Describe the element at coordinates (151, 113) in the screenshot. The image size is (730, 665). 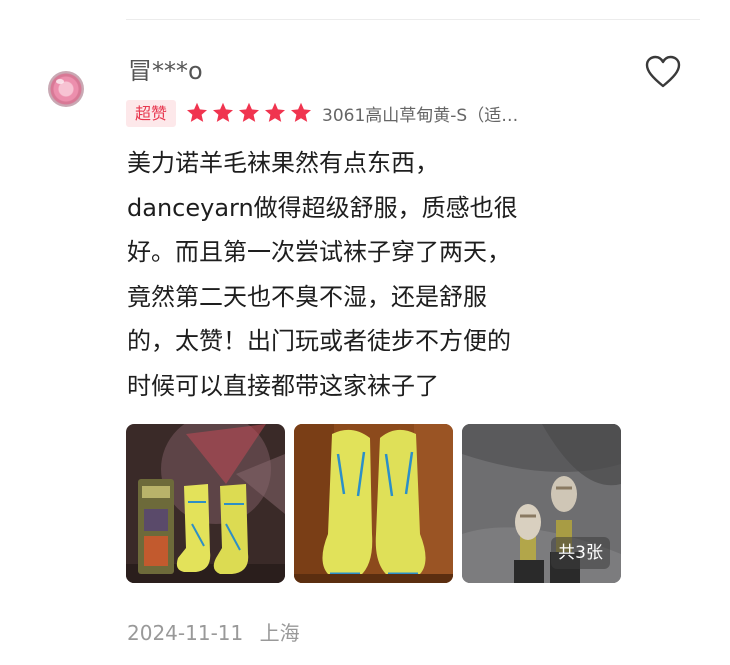
I see `rating-badge: 超赞` at that location.